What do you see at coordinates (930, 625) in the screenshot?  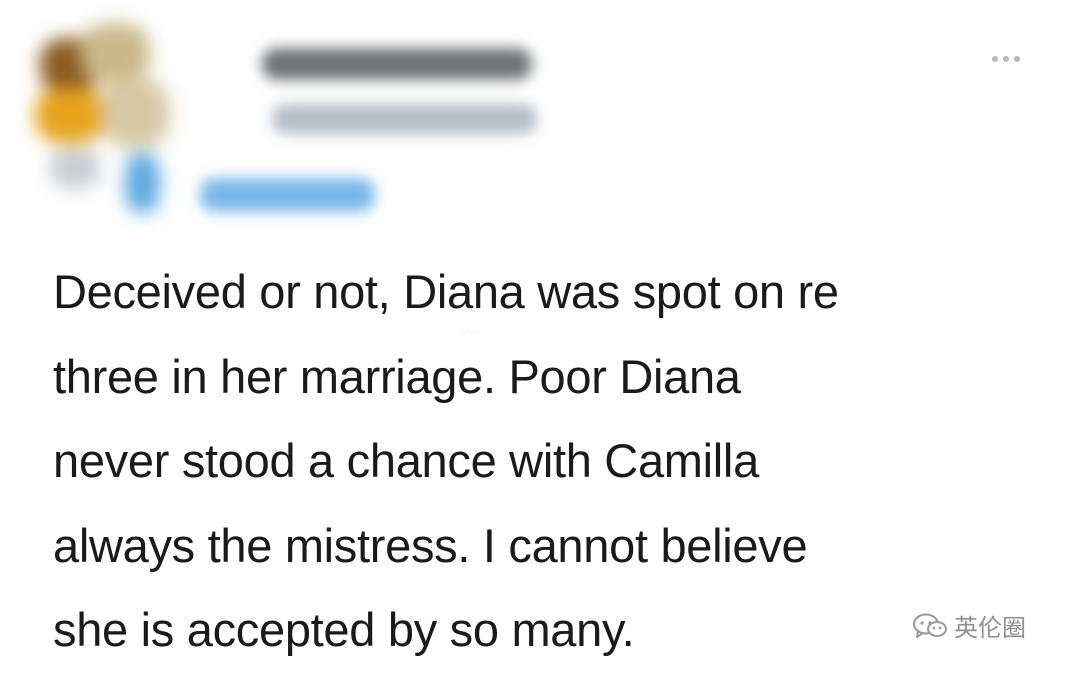 I see `wechat-icon` at bounding box center [930, 625].